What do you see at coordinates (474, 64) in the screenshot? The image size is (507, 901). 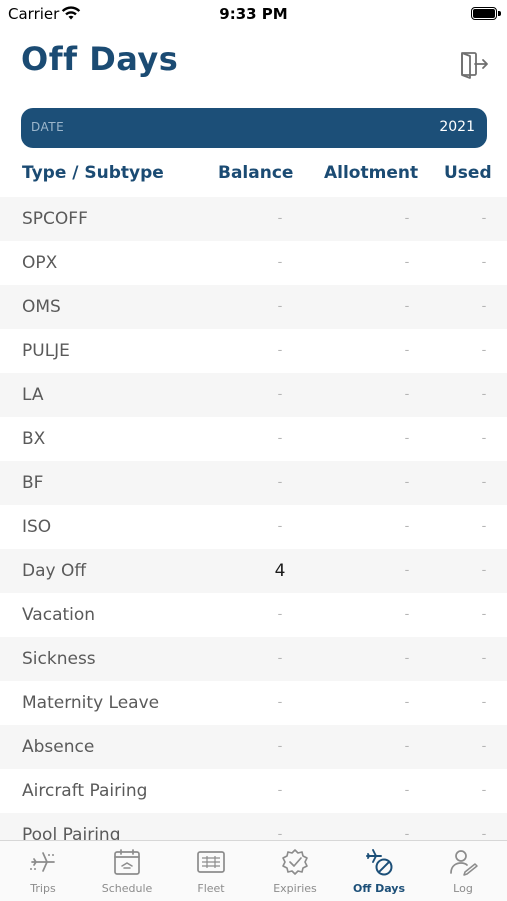 I see `logout-icon` at bounding box center [474, 64].